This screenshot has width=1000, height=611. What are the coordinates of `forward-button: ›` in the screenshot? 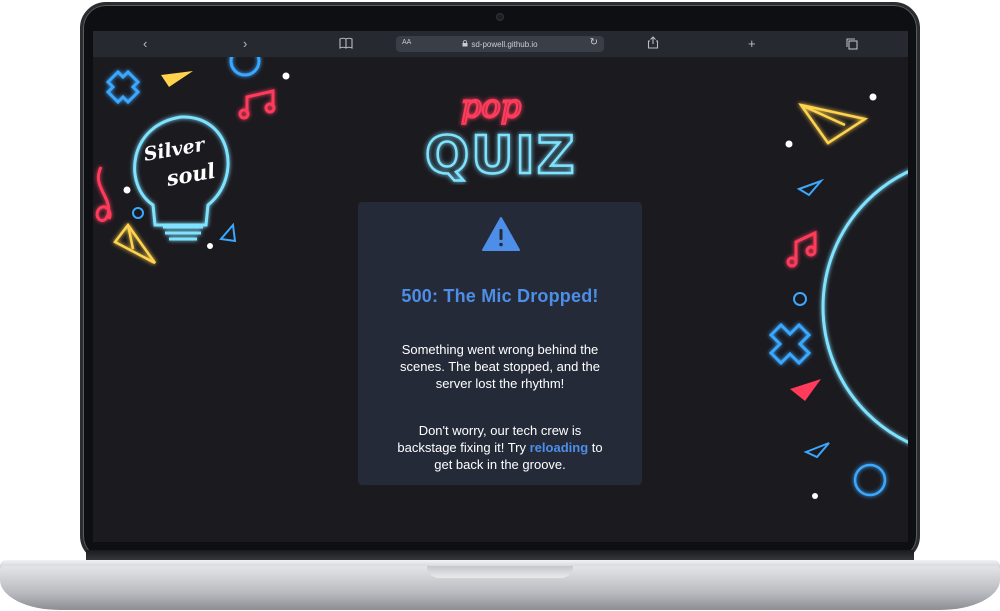 It's located at (245, 44).